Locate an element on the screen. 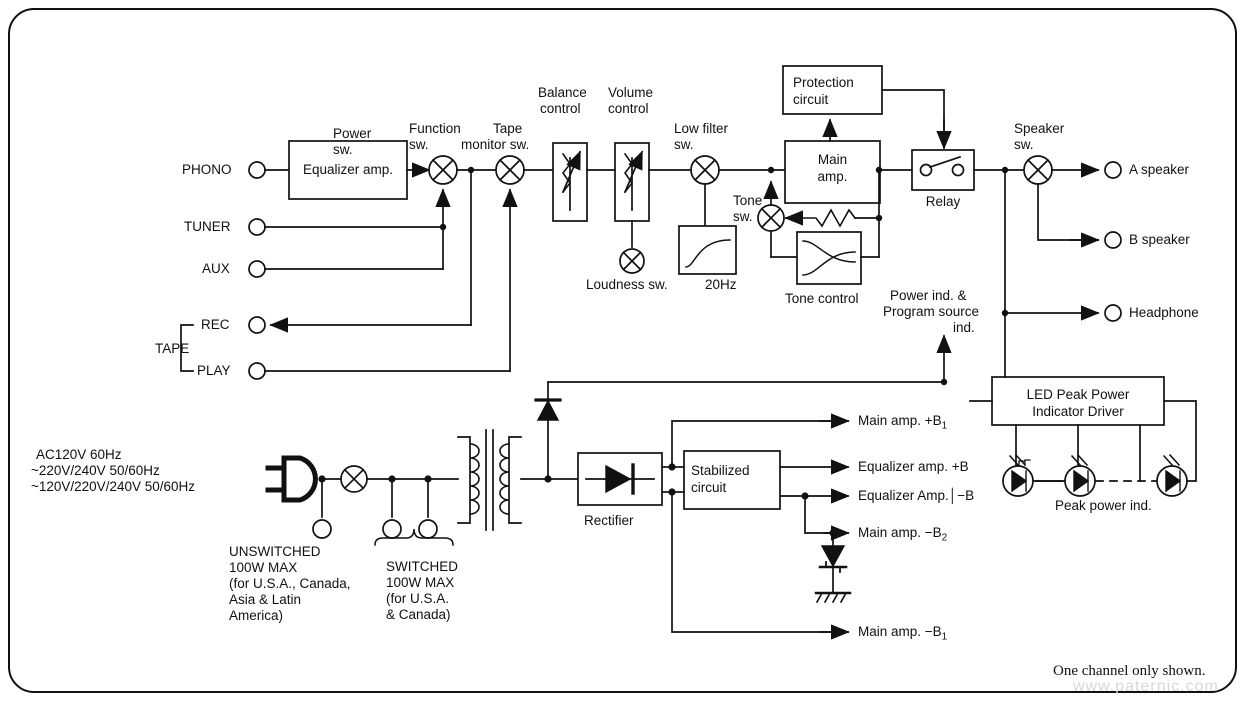  label-equalizer-amp: Equalizer amp. is located at coordinates (348, 169).